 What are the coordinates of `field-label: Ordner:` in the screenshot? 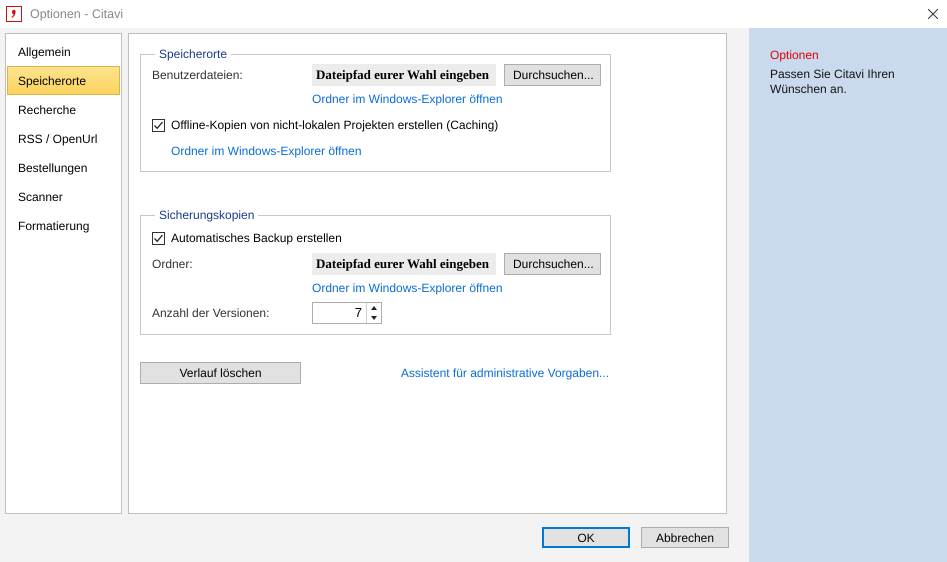 It's located at (173, 264).